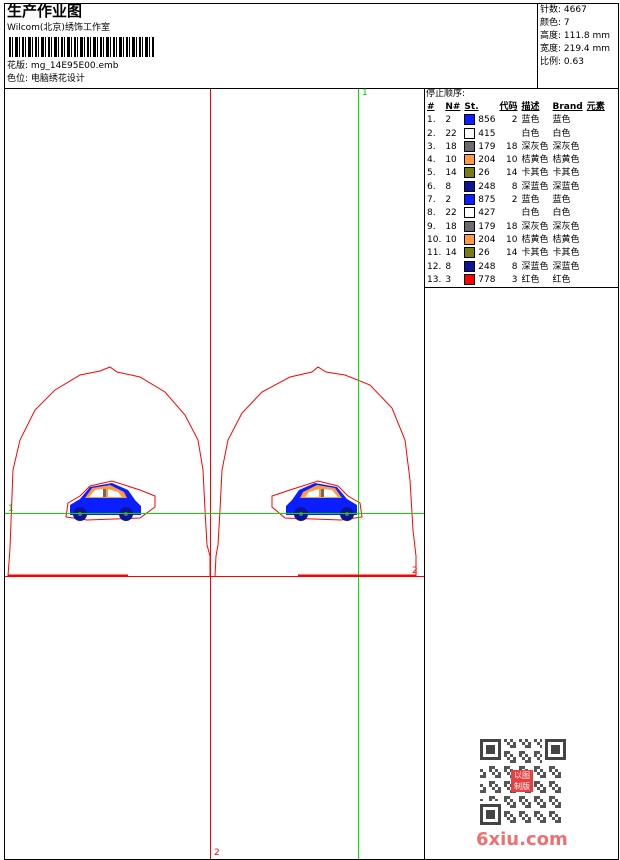  What do you see at coordinates (321, 502) in the screenshot?
I see `car-right` at bounding box center [321, 502].